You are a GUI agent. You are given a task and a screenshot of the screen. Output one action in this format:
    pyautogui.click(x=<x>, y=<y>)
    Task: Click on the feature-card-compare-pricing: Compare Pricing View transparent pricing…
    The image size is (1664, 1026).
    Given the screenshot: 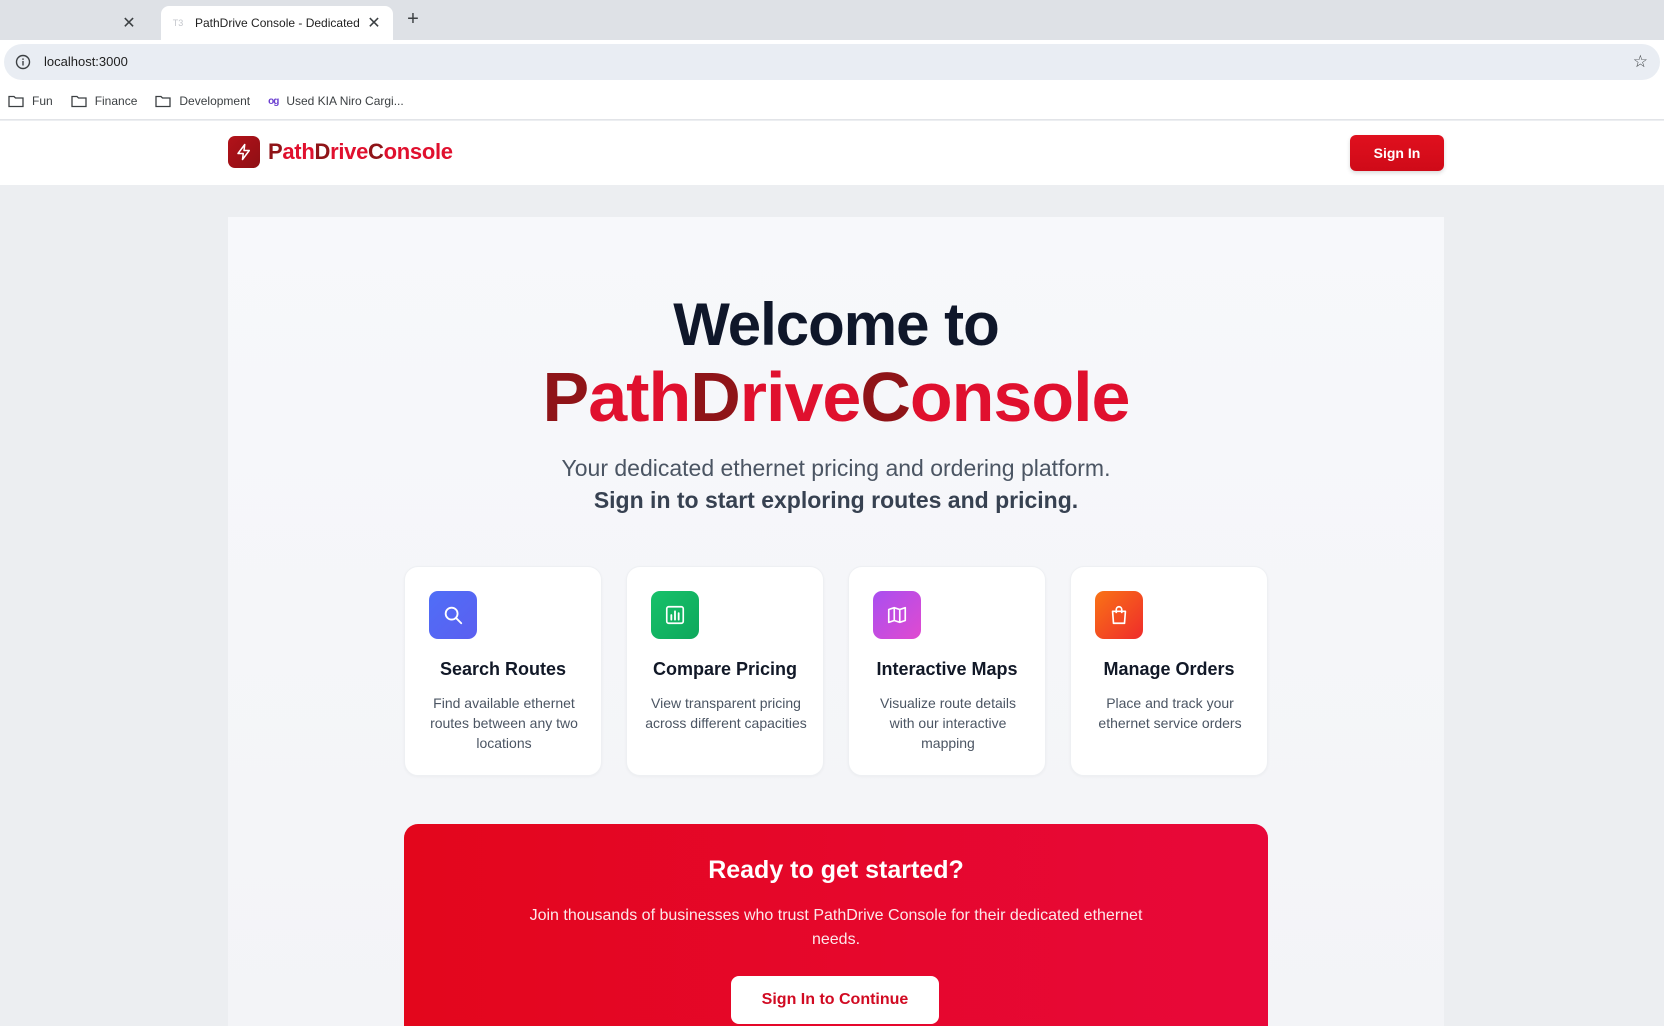 What is the action you would take?
    pyautogui.click(x=725, y=671)
    